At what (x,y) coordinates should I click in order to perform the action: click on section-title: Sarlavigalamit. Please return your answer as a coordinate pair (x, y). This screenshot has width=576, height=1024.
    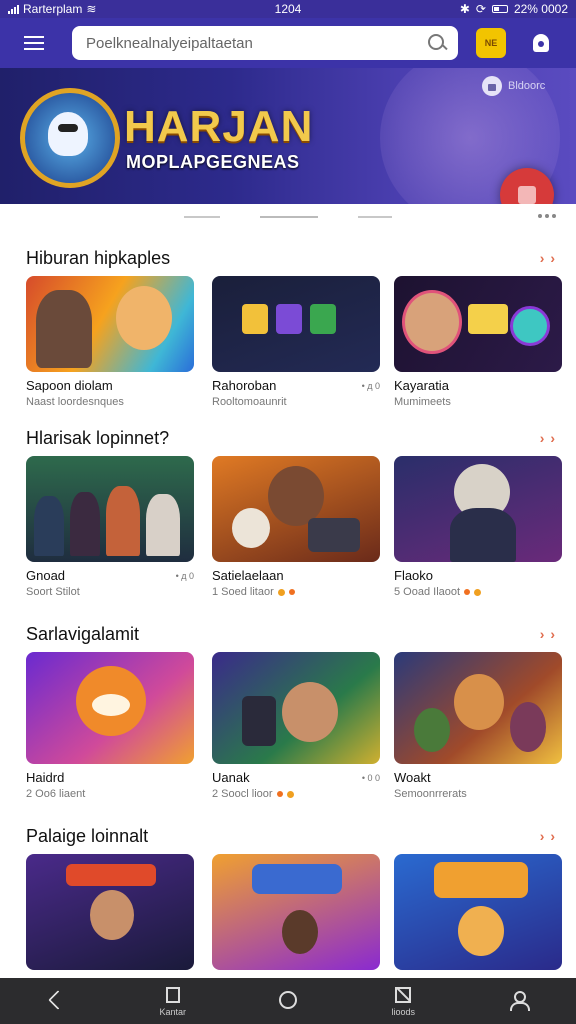
    Looking at the image, I should click on (83, 633).